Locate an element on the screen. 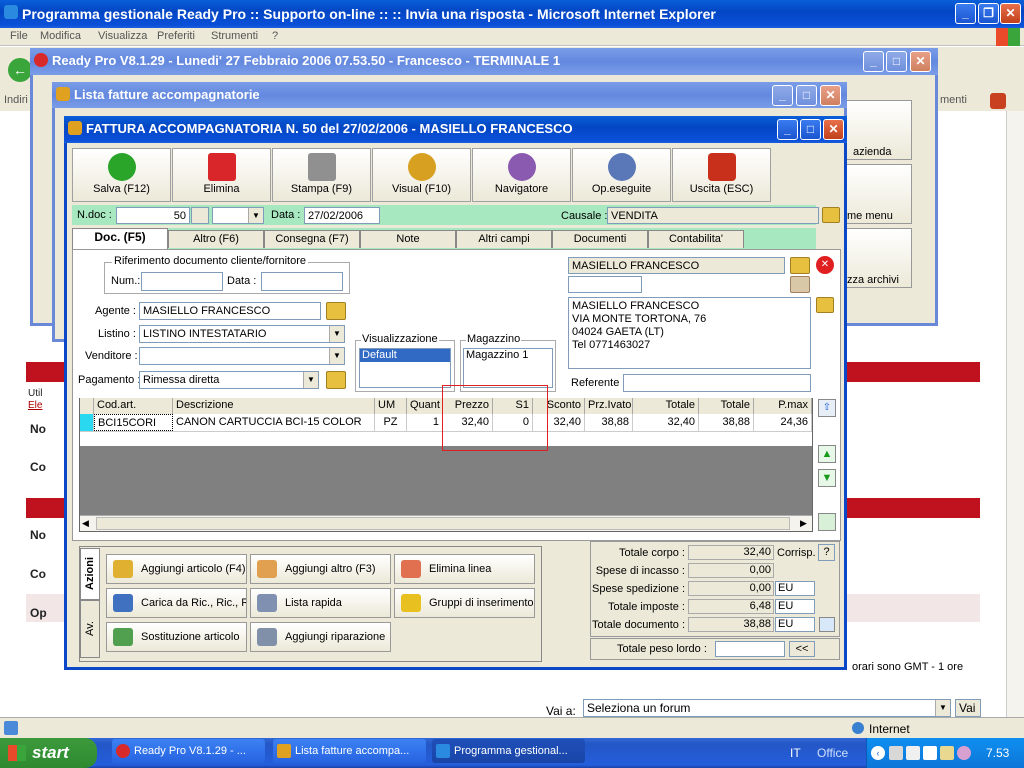  tab-documenti: Documenti is located at coordinates (600, 239).